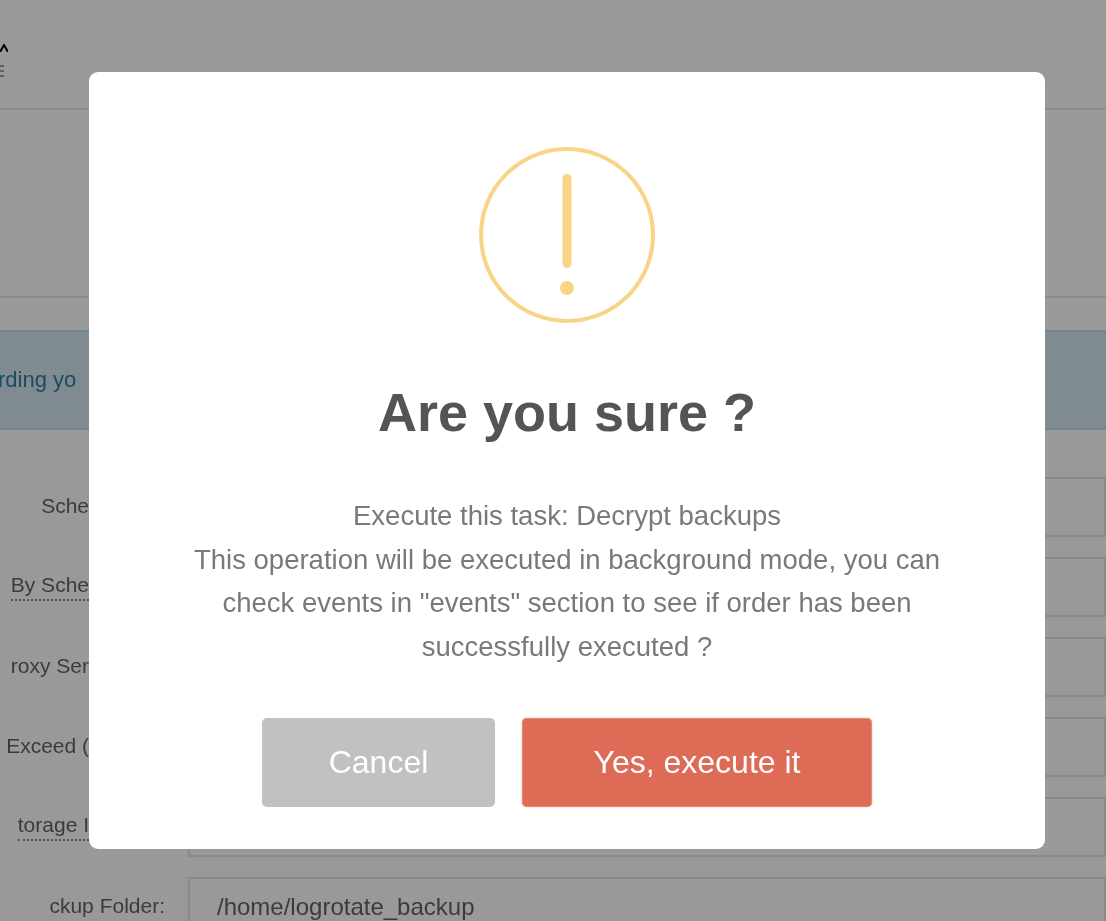 The height and width of the screenshot is (921, 1106). What do you see at coordinates (378, 762) in the screenshot?
I see `cancel-button: Cancel` at bounding box center [378, 762].